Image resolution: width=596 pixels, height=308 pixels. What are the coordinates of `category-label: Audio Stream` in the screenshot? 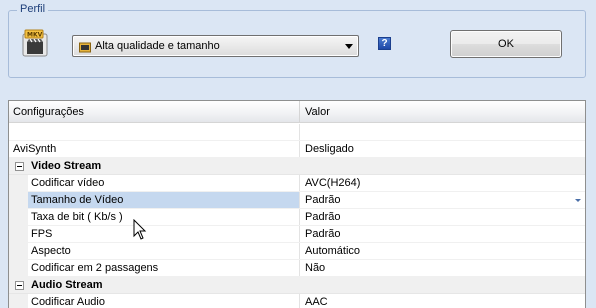 It's located at (297, 285).